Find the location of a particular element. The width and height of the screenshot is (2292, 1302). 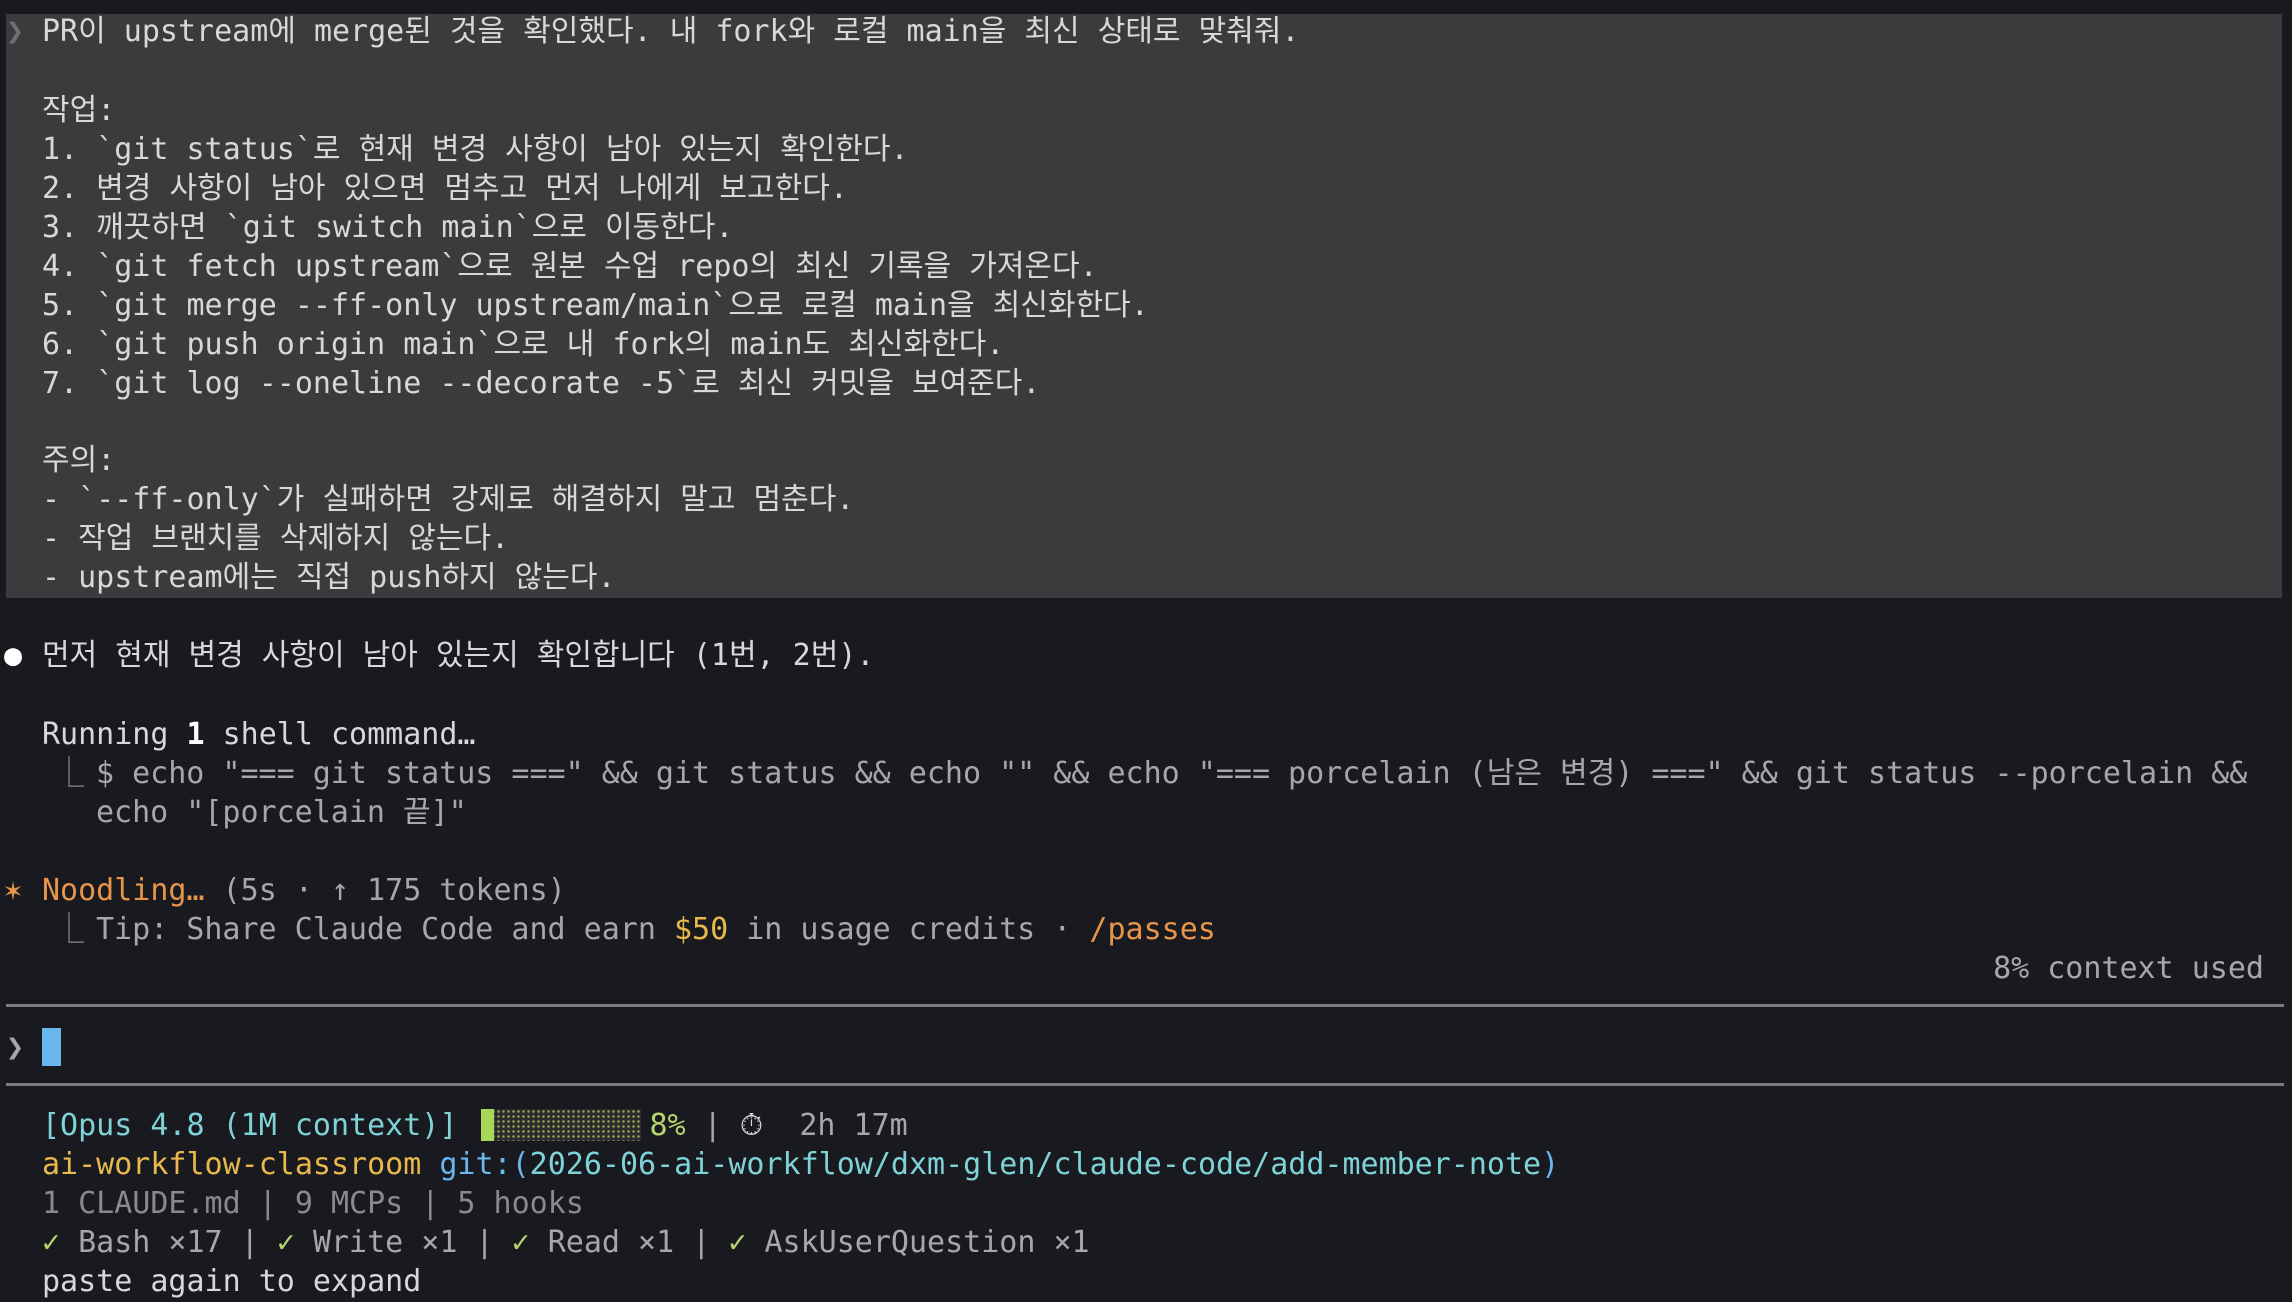

prompt-chevron-icon: ❯ is located at coordinates (15, 31).